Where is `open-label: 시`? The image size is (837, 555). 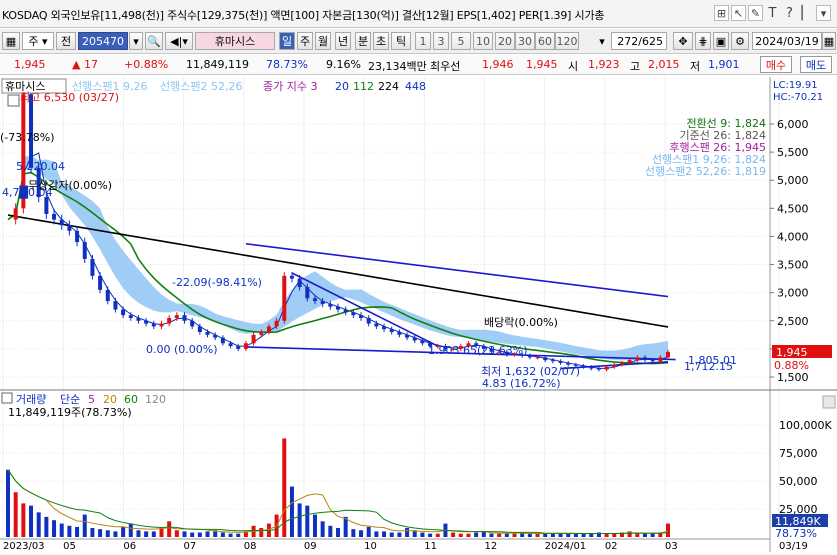
open-label: 시 is located at coordinates (573, 66).